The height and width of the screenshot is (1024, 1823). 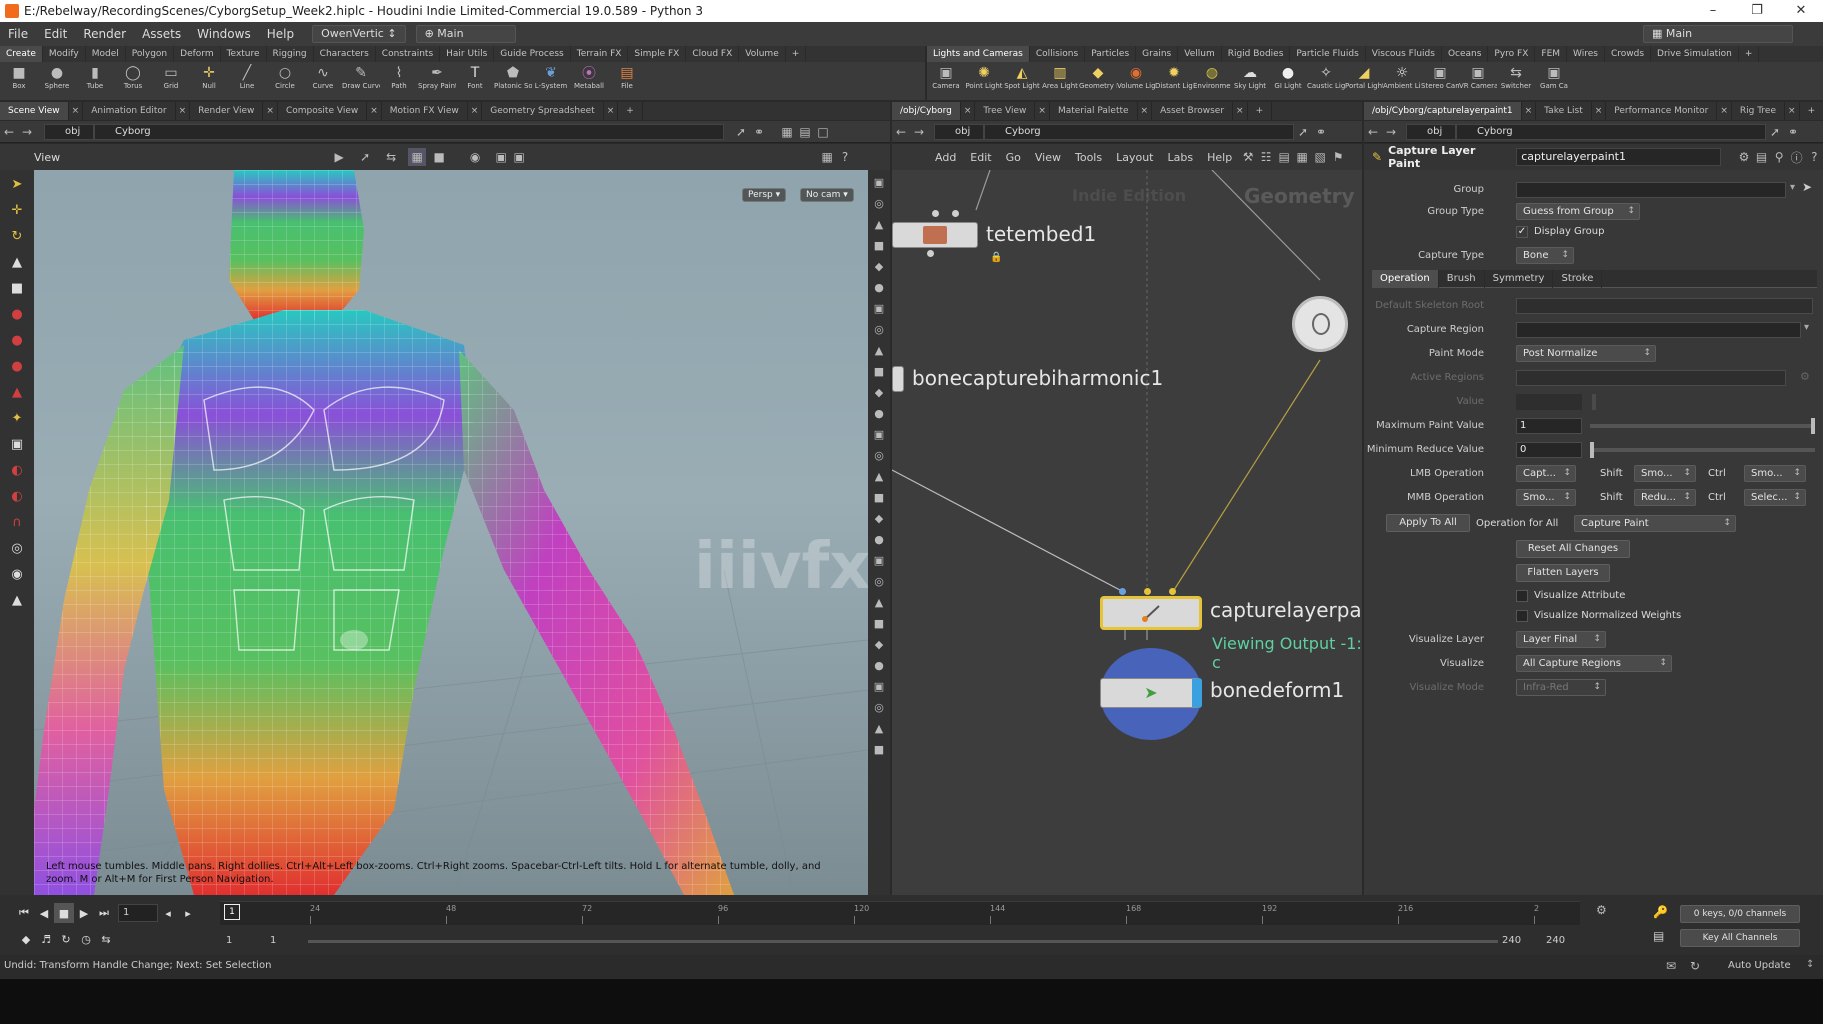 I want to click on net-bookmark-icon: ⚑, so click(x=1338, y=157).